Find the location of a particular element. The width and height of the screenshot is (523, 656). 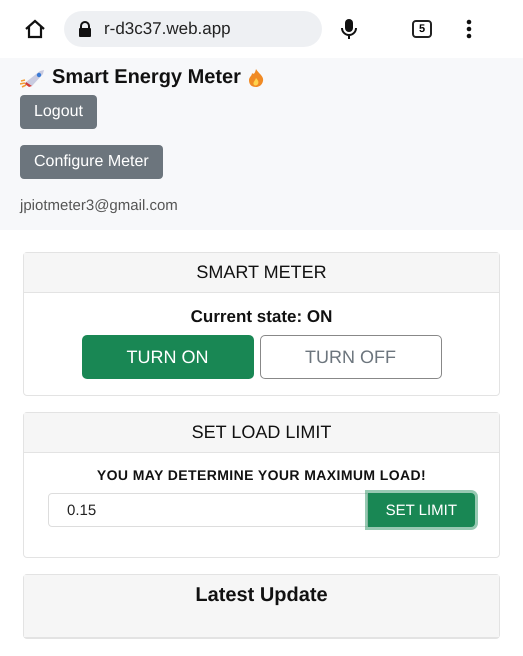

address-bar: r-d3c37.web.app is located at coordinates (193, 29).